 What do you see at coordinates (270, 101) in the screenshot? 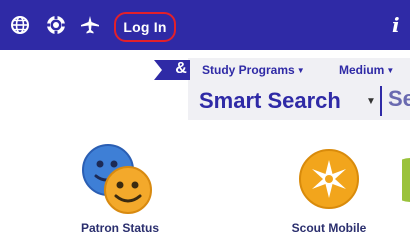
I see `search-mode-label: Smart Search` at bounding box center [270, 101].